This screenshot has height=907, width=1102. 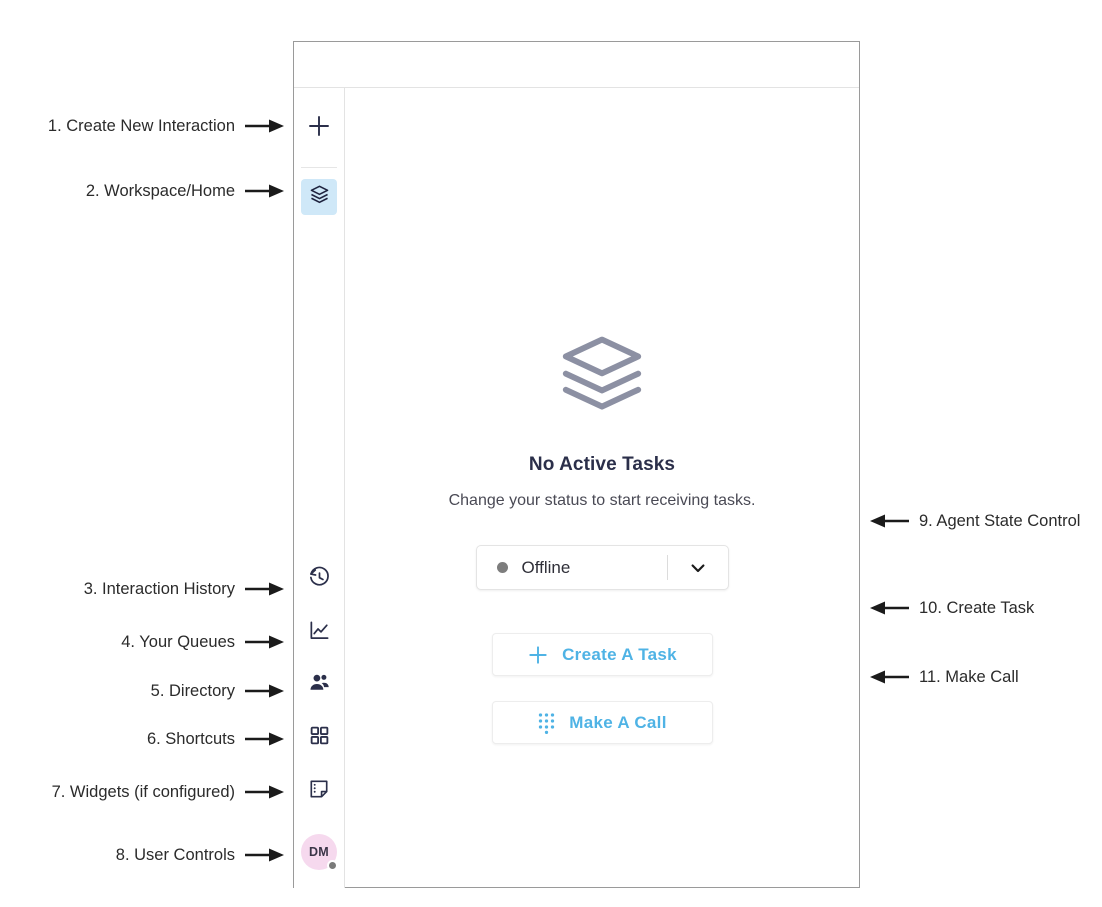 What do you see at coordinates (319, 167) in the screenshot?
I see `nav-divider` at bounding box center [319, 167].